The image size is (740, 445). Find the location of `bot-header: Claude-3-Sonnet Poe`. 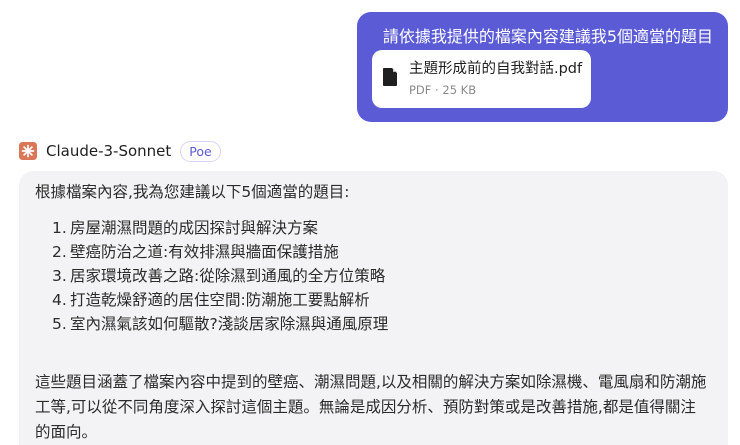

bot-header: Claude-3-Sonnet Poe is located at coordinates (120, 151).